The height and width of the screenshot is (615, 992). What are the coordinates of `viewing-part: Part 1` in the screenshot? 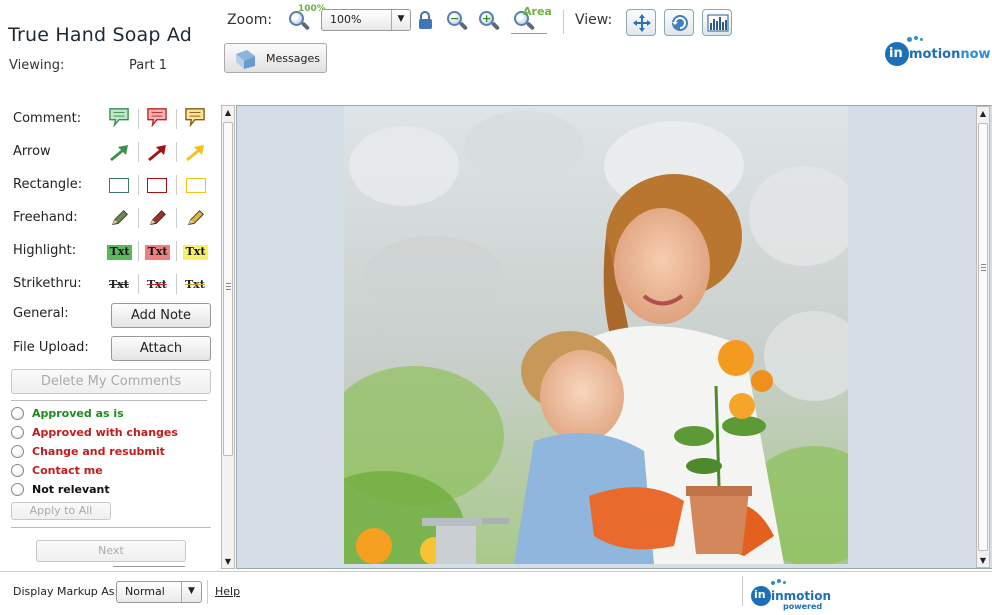 It's located at (148, 65).